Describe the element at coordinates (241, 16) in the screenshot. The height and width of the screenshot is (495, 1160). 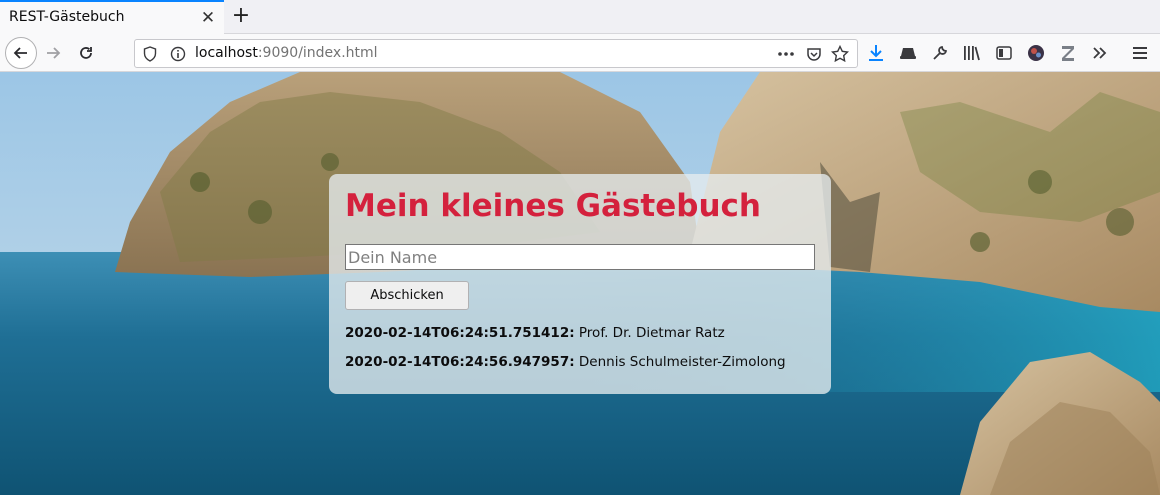
I see `new-tab-button: +` at that location.